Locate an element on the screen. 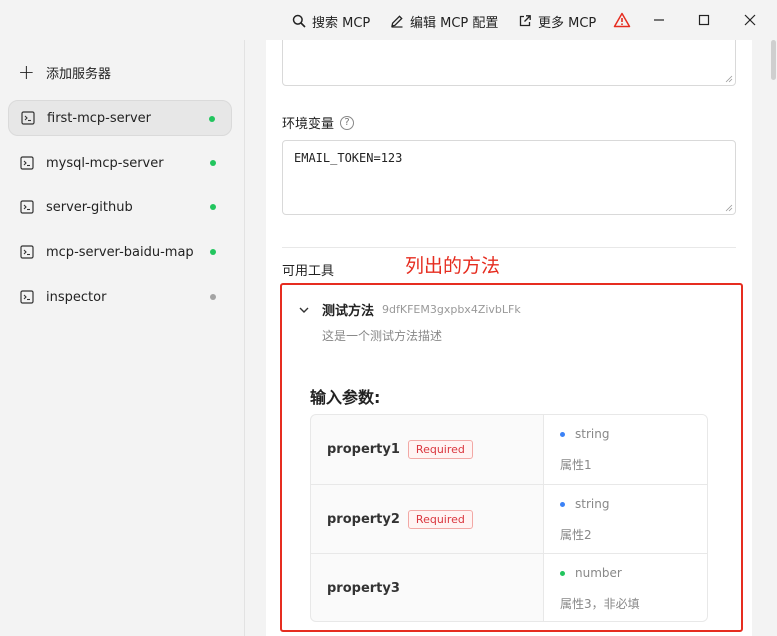  server-name: server-github is located at coordinates (89, 207).